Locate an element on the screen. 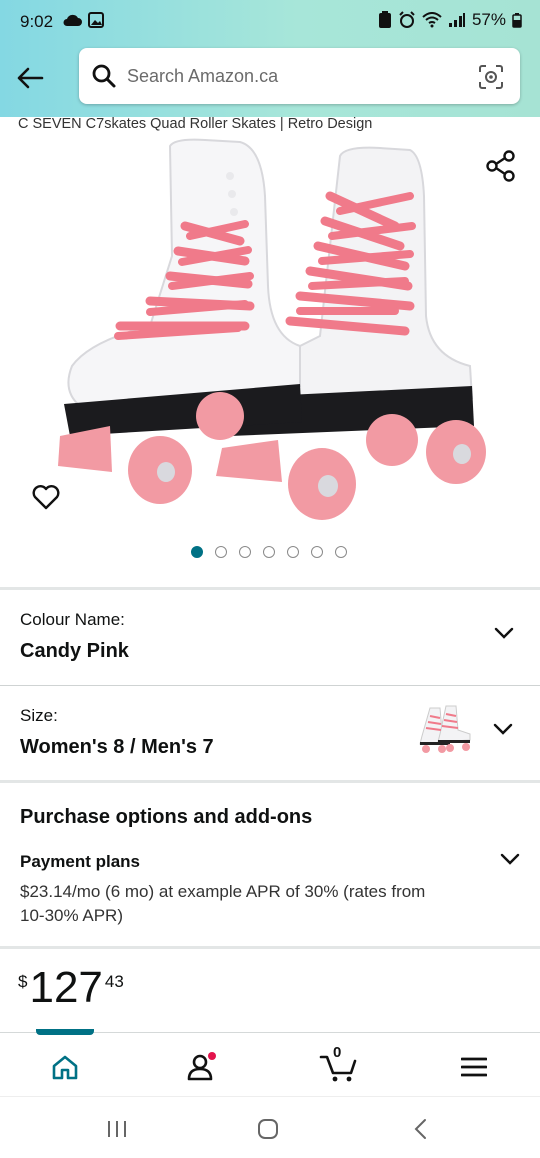 The image size is (540, 1158). search-bar is located at coordinates (299, 76).